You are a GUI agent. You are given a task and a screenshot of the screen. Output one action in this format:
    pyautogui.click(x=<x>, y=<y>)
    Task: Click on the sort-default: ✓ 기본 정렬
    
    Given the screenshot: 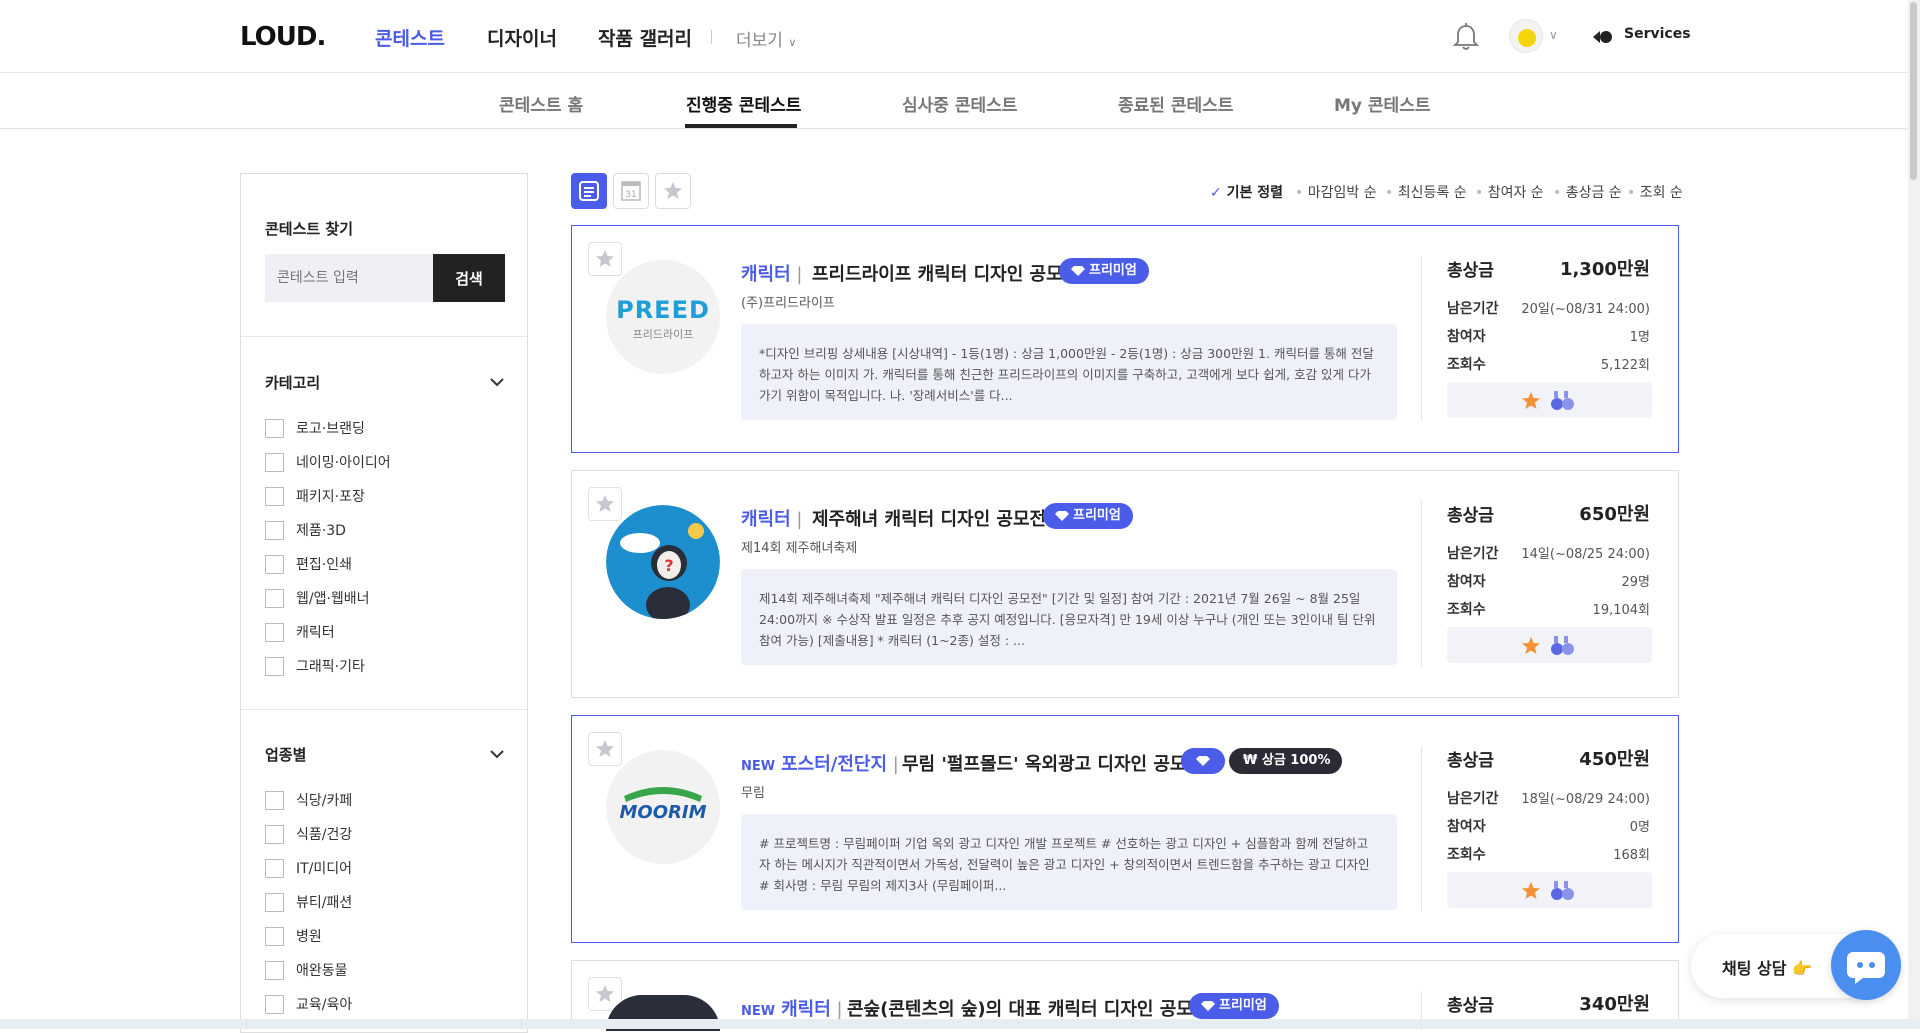 What is the action you would take?
    pyautogui.click(x=1246, y=192)
    